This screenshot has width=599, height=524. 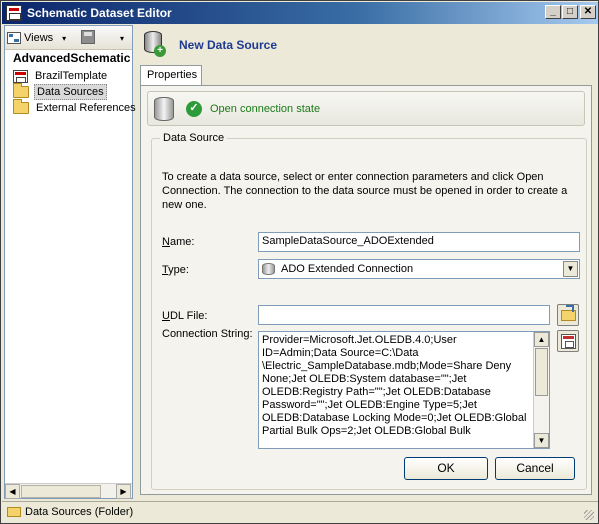 I want to click on open-folder-icon, so click(x=568, y=313).